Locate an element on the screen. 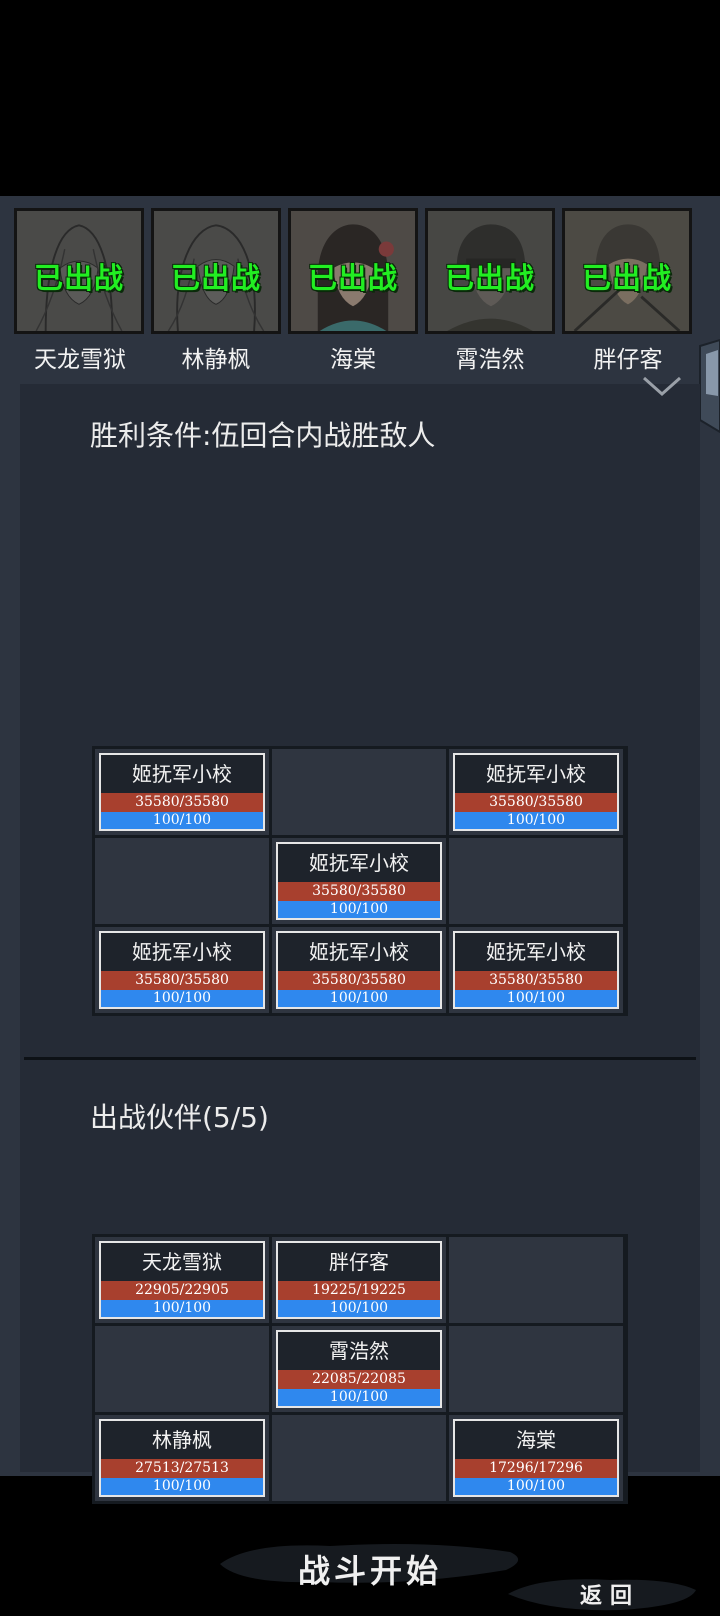 The image size is (720, 1616). hero-portrait-5: 已出战 is located at coordinates (627, 271).